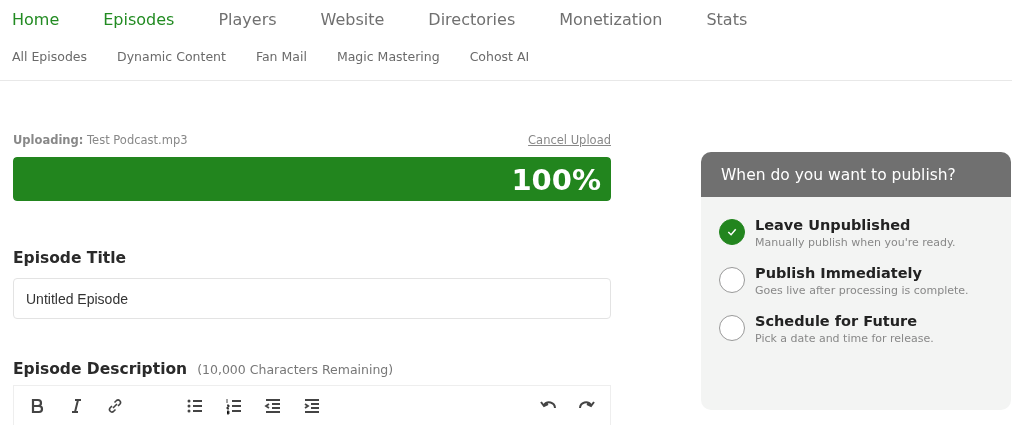 Image resolution: width=1024 pixels, height=427 pixels. I want to click on nav-tab: Stats, so click(727, 19).